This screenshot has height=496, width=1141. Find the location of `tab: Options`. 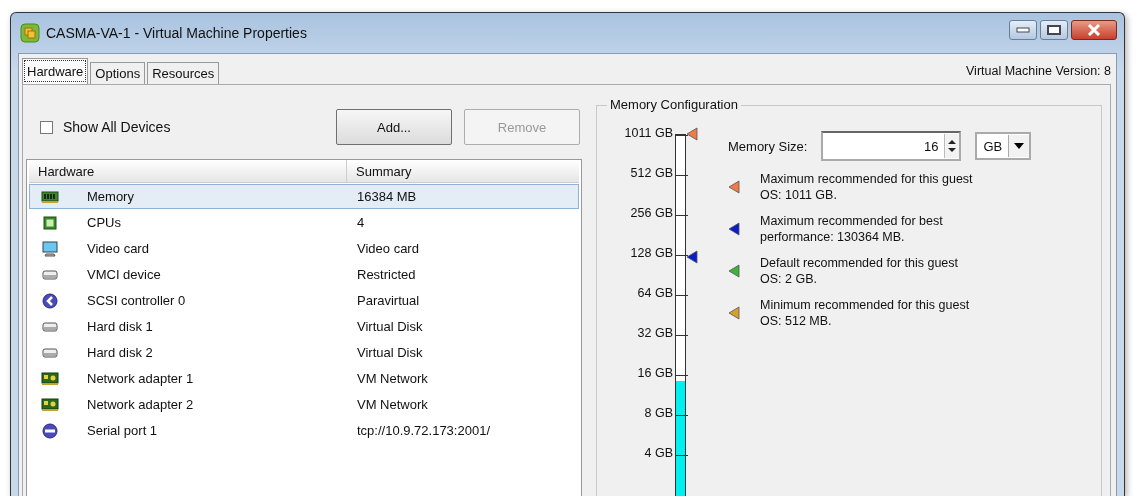

tab: Options is located at coordinates (118, 73).